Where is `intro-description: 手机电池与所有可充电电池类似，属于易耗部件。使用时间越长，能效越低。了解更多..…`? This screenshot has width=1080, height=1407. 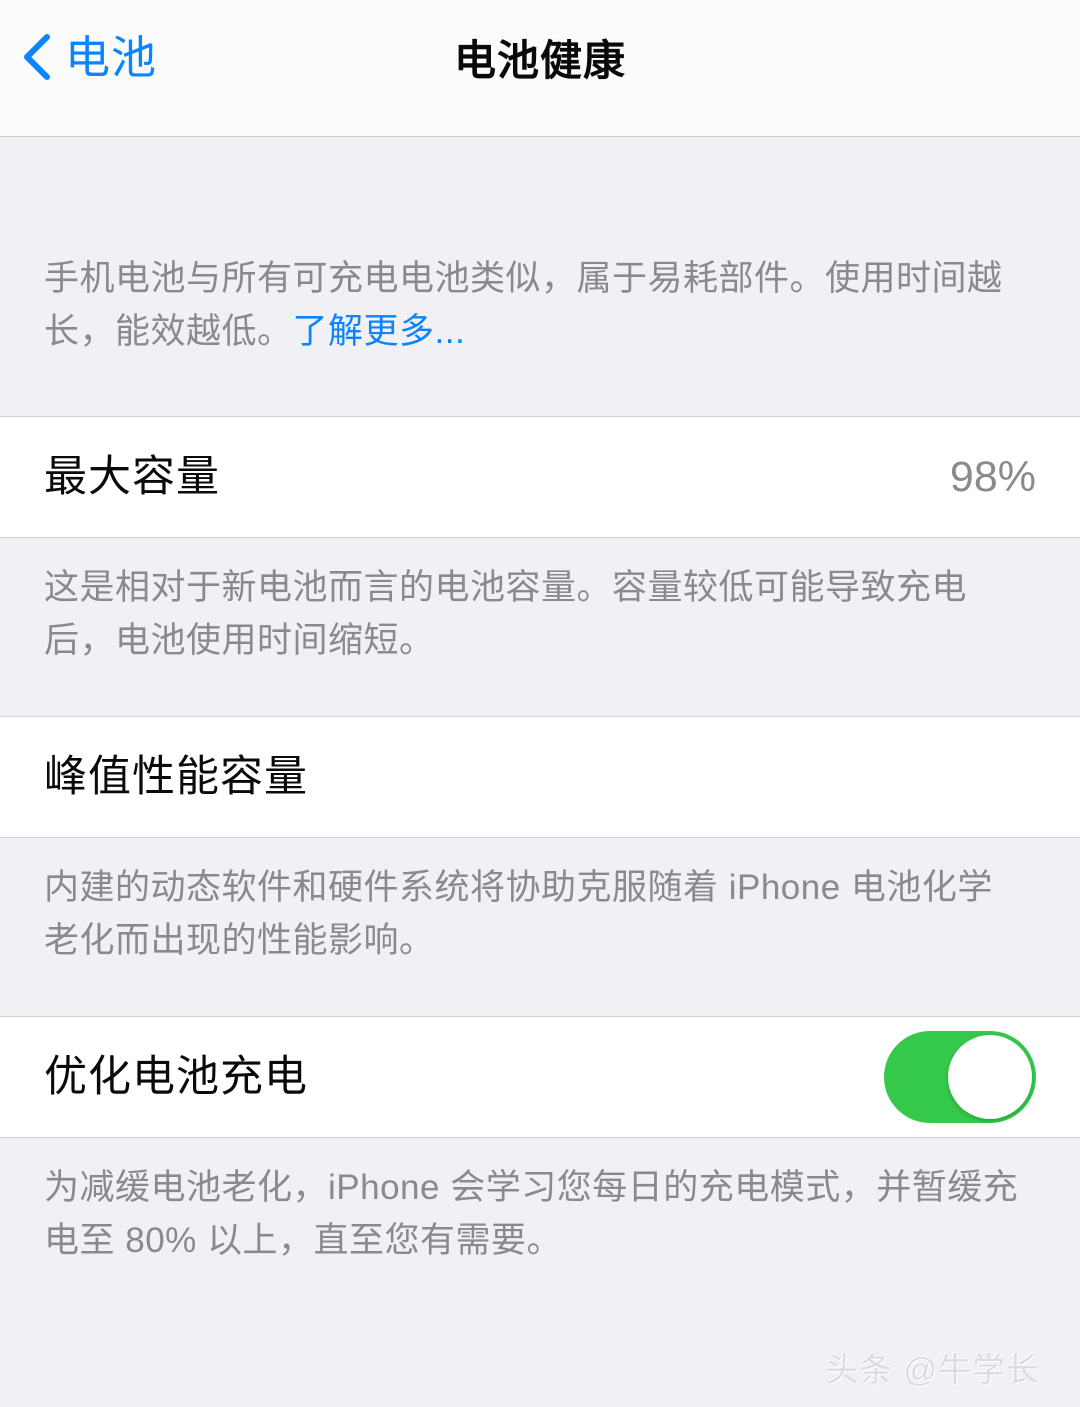
intro-description: 手机电池与所有可充电电池类似，属于易耗部件。使用时间越长，能效越低。了解更多..… is located at coordinates (534, 305).